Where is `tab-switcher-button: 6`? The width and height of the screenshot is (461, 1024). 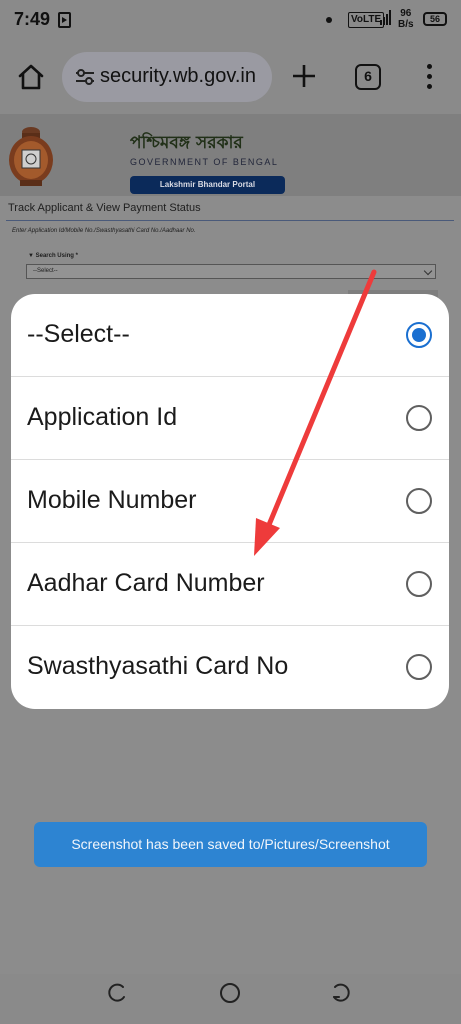
tab-switcher-button: 6 is located at coordinates (368, 77).